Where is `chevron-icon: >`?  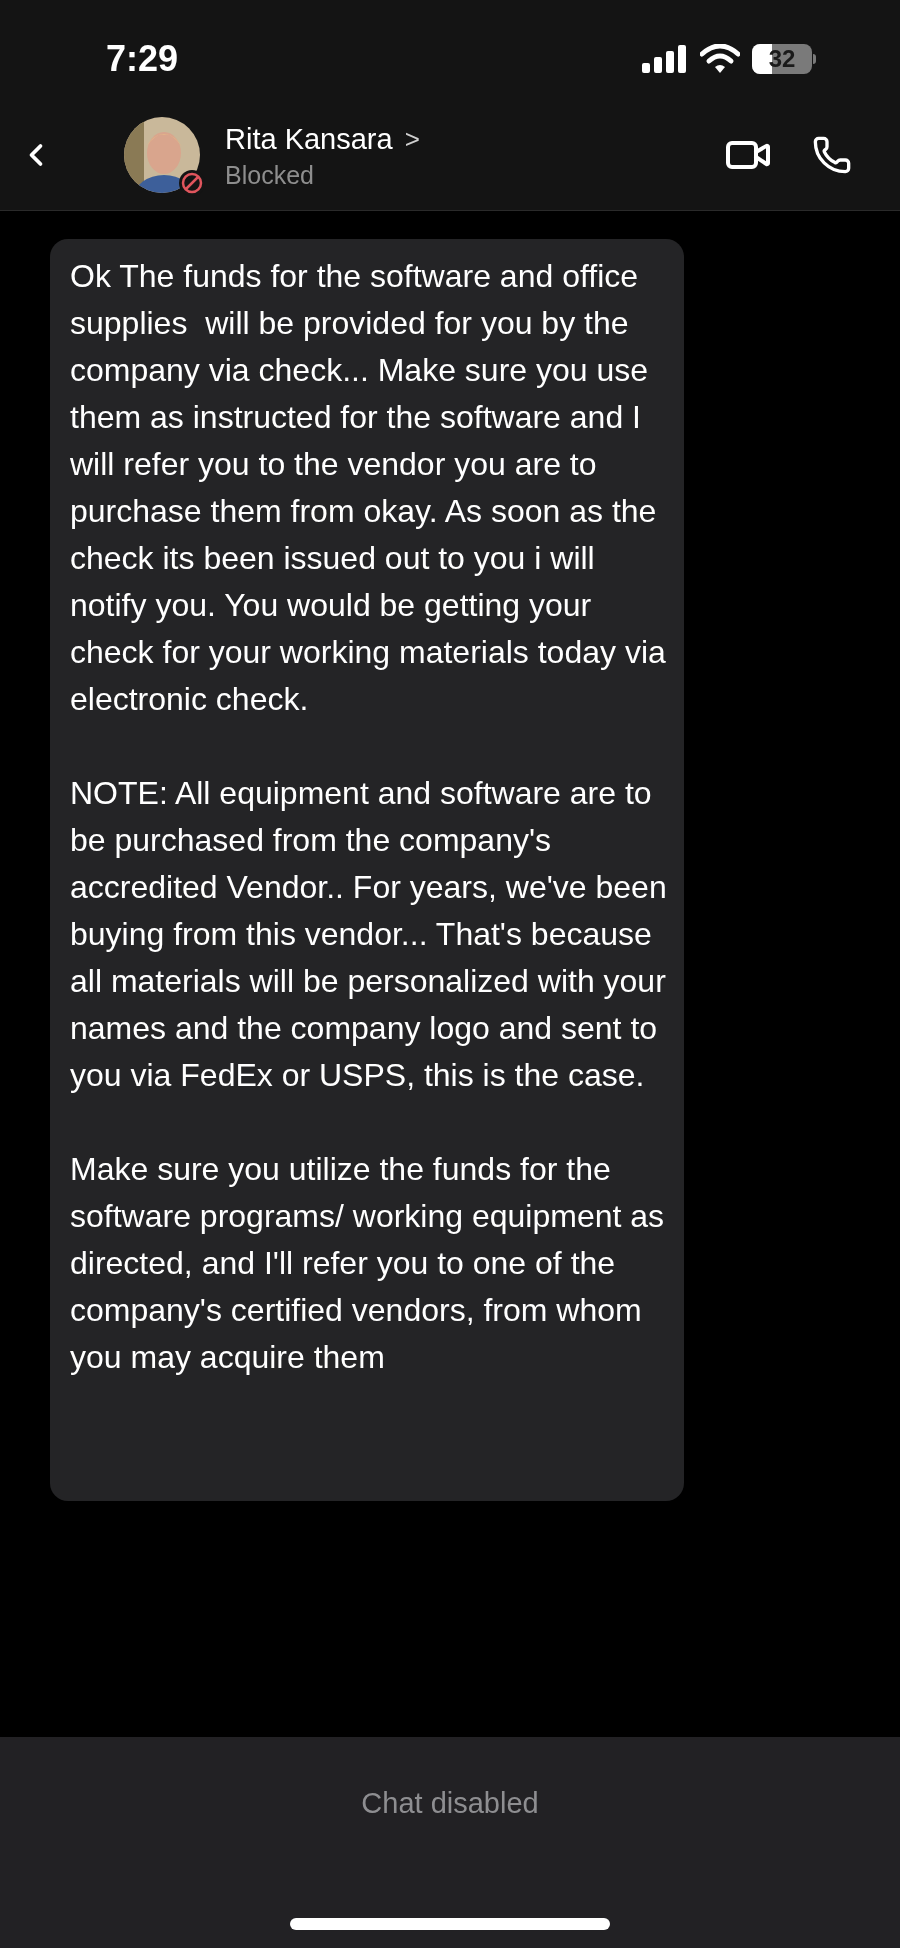
chevron-icon: > is located at coordinates (412, 139).